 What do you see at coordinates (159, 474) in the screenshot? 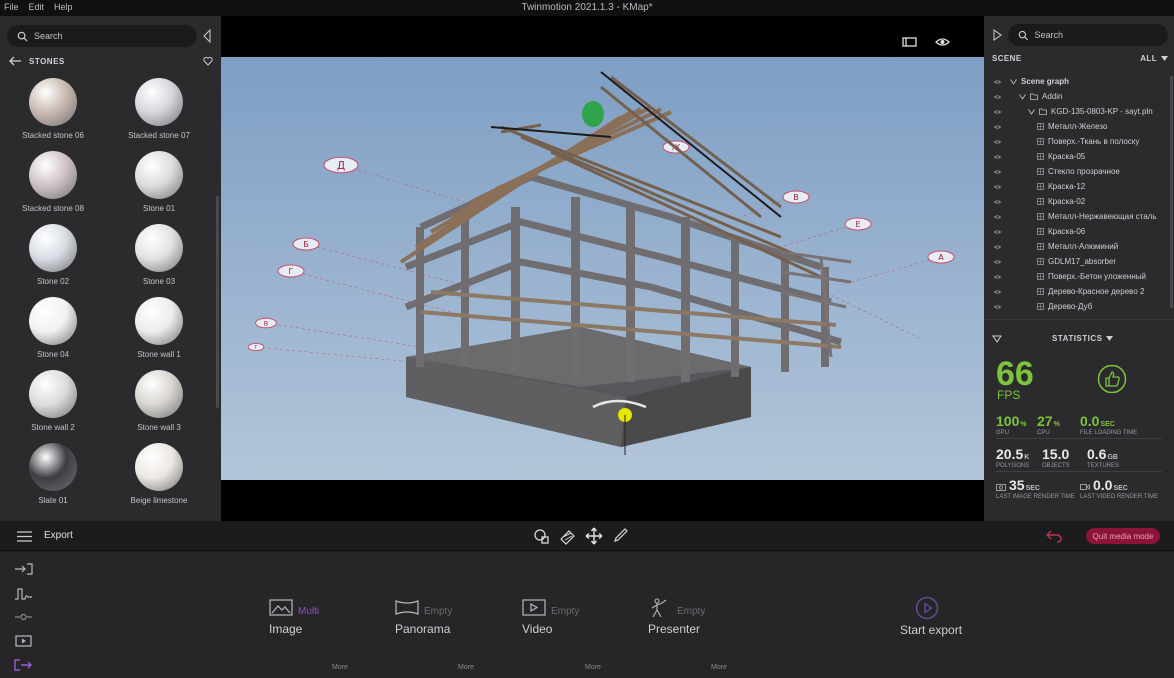
I see `material-tile: Beige limestone` at bounding box center [159, 474].